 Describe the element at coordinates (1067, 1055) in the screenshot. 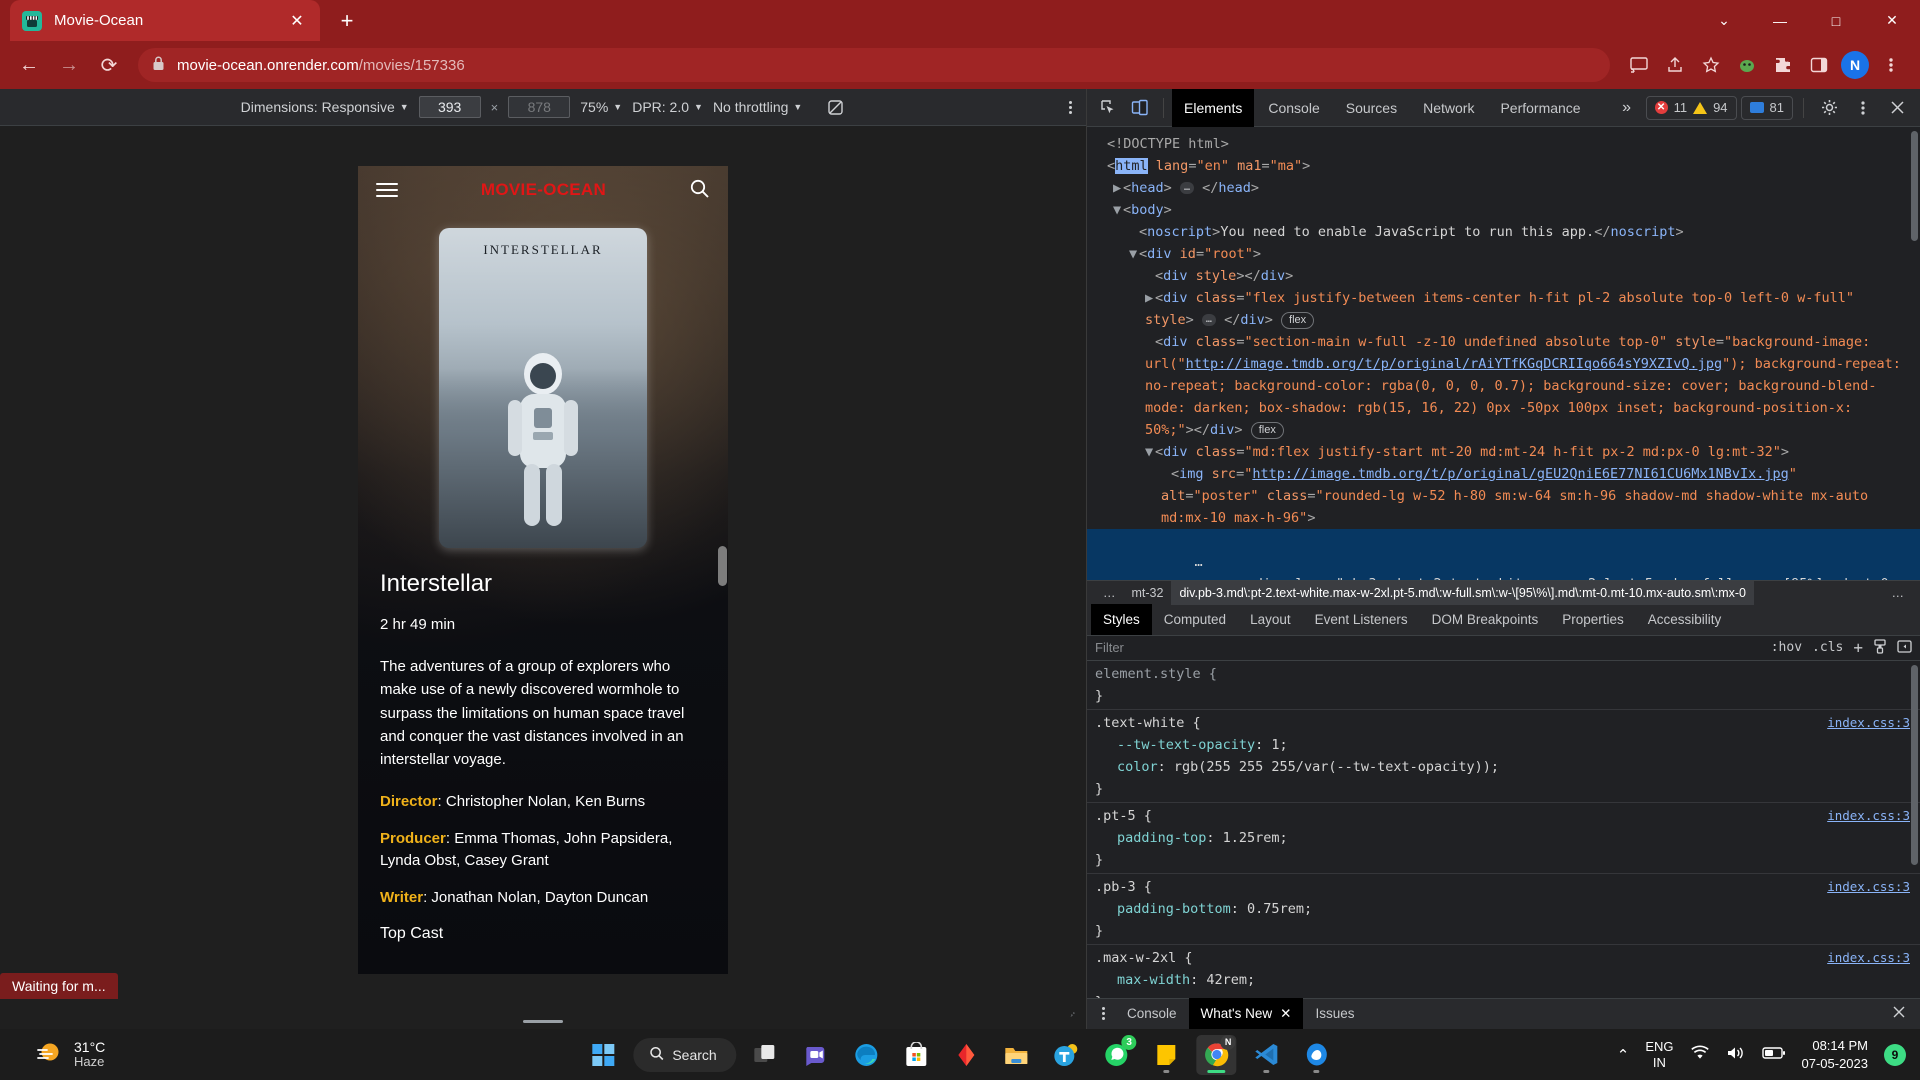

I see `teams-icon` at that location.